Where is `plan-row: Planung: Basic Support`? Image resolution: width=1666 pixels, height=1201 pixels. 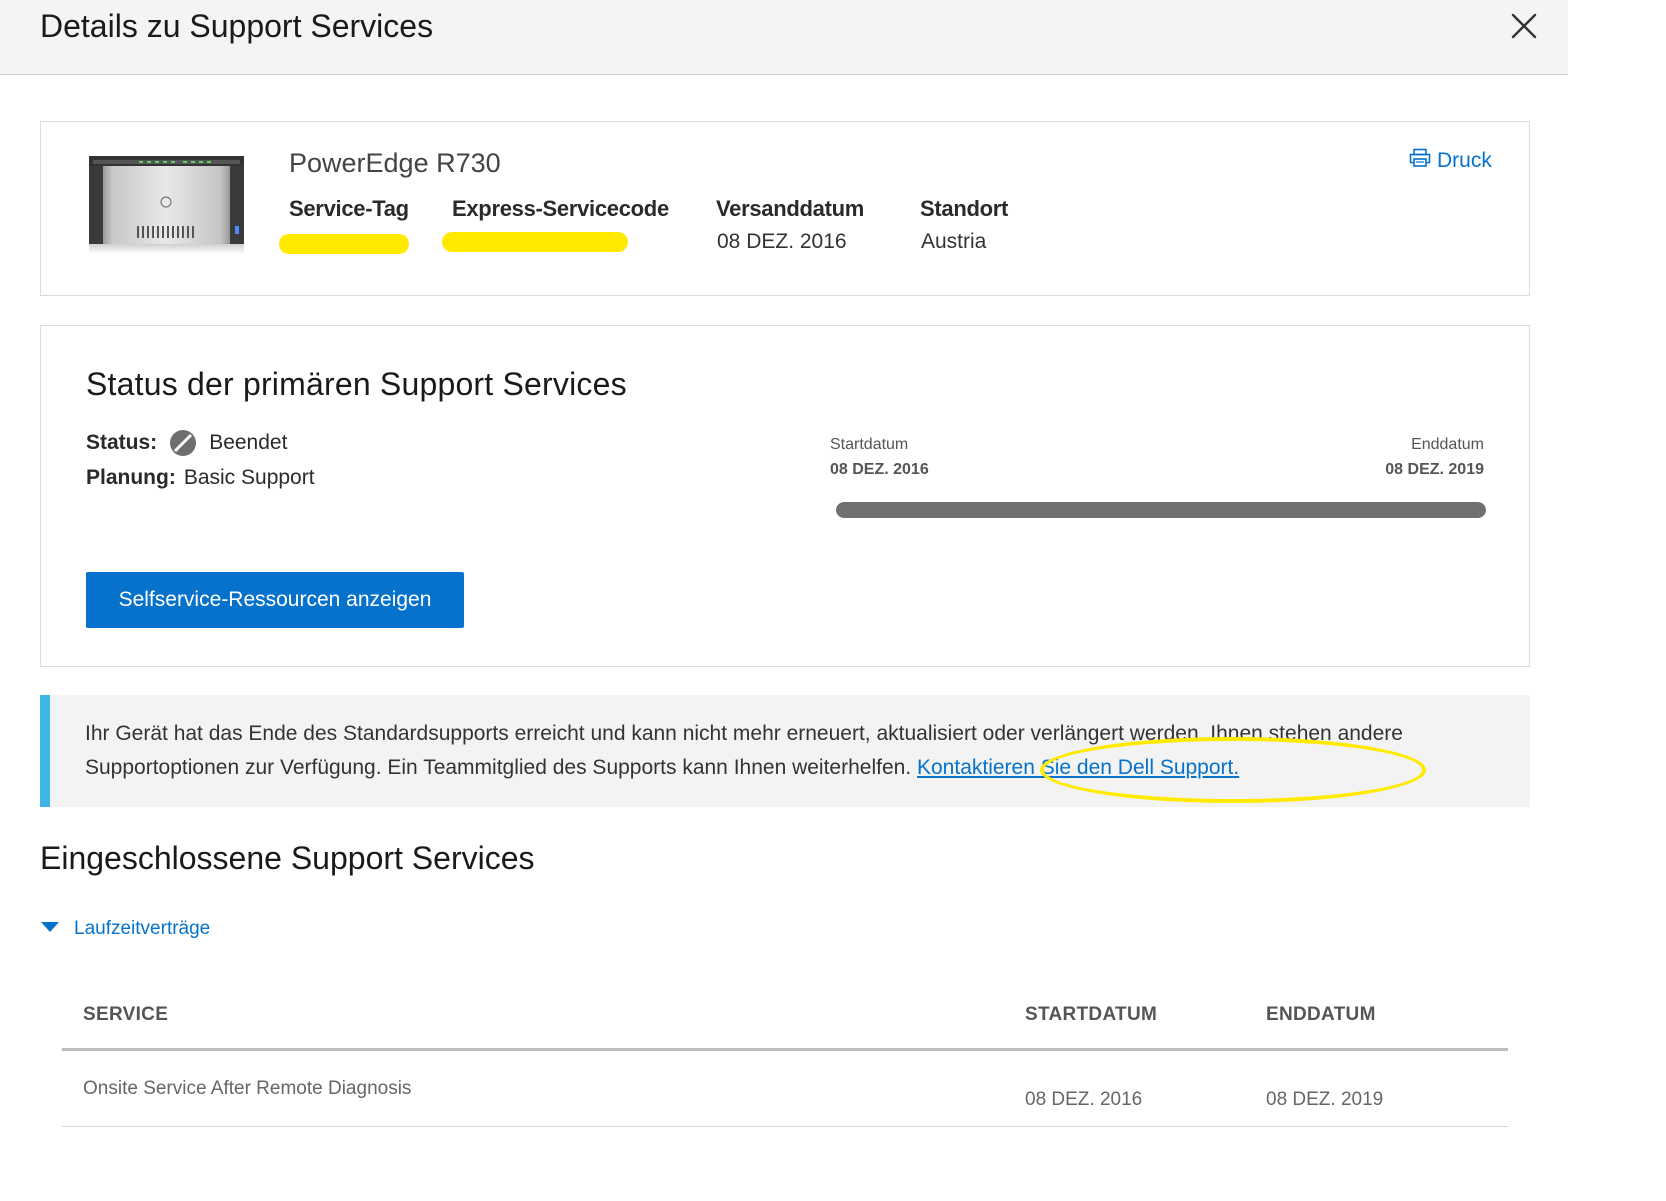 plan-row: Planung: Basic Support is located at coordinates (200, 478).